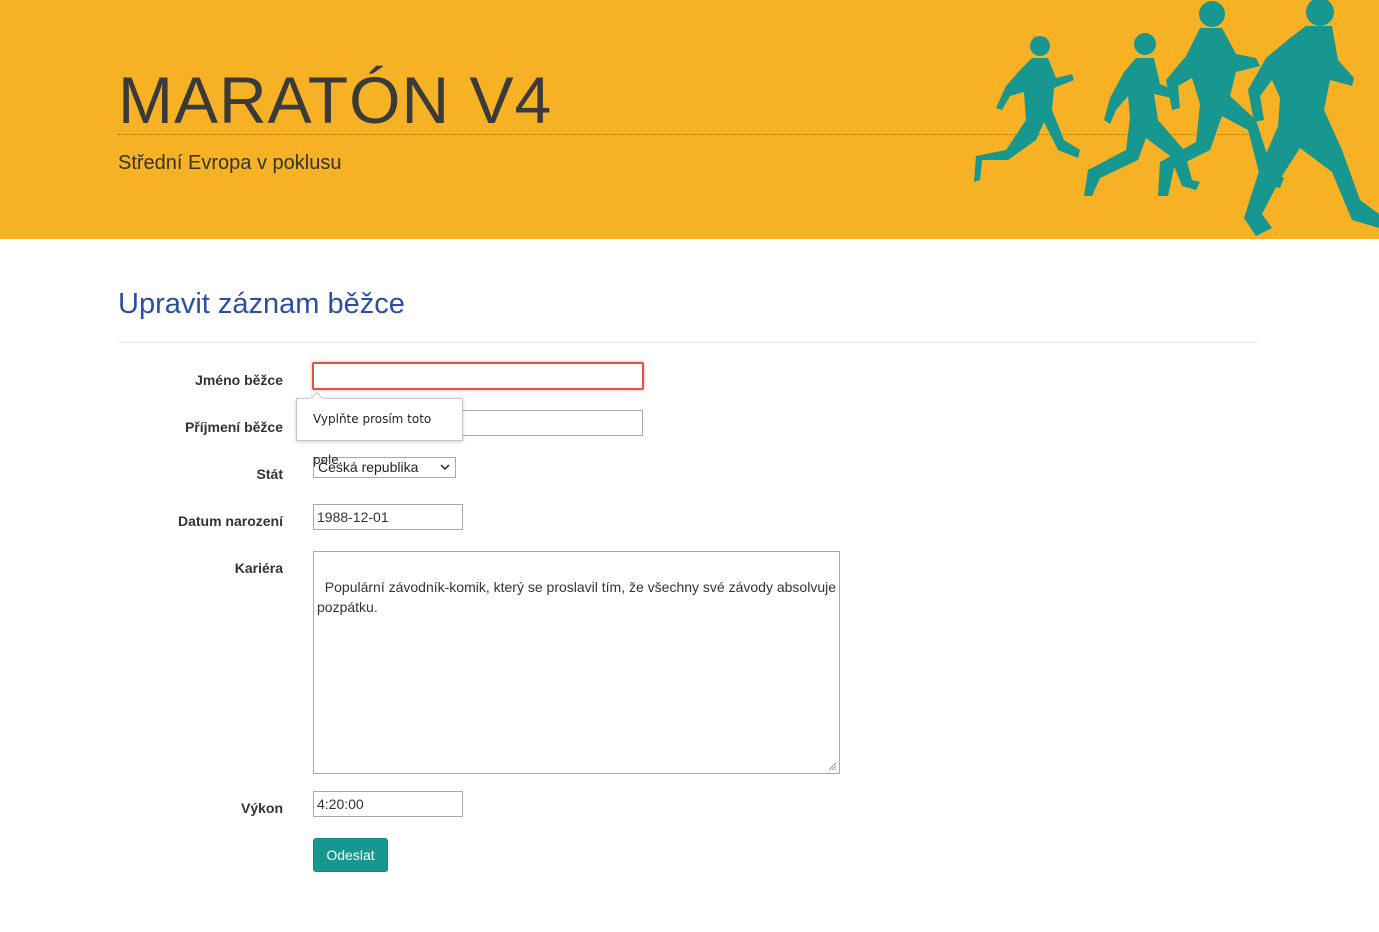 Image resolution: width=1379 pixels, height=932 pixels. I want to click on site-title: MARATÓN V4, so click(335, 100).